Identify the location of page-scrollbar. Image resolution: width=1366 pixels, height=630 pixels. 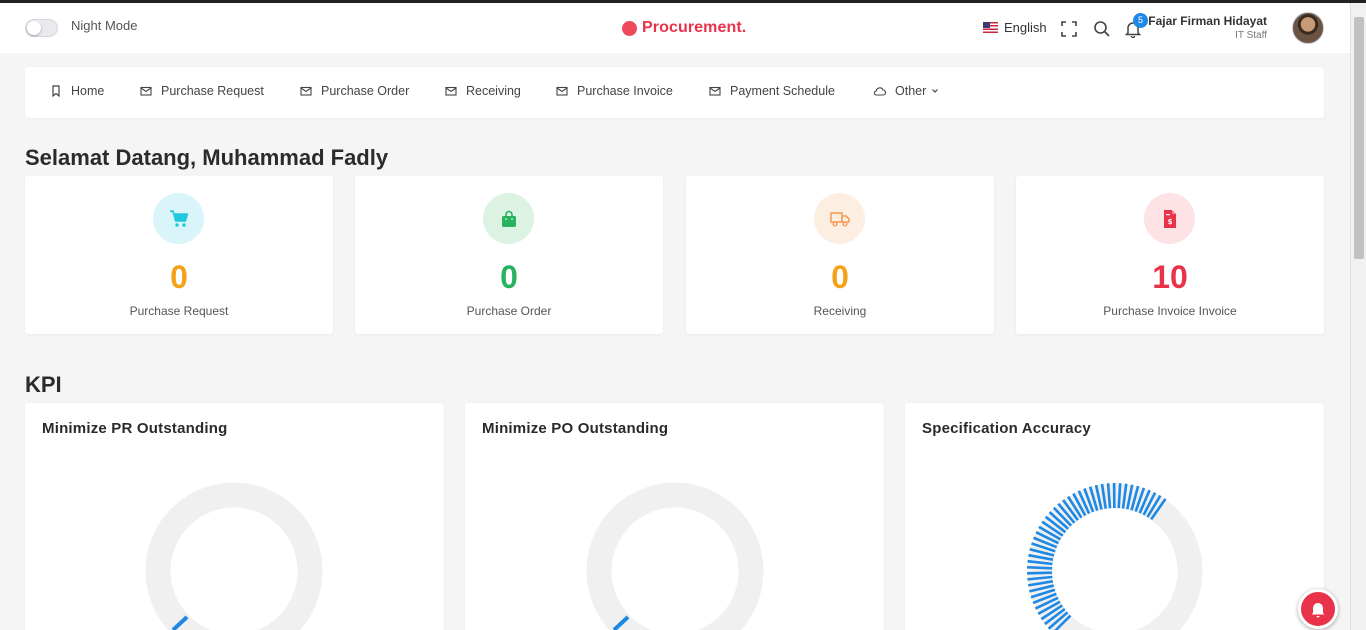
(1358, 316).